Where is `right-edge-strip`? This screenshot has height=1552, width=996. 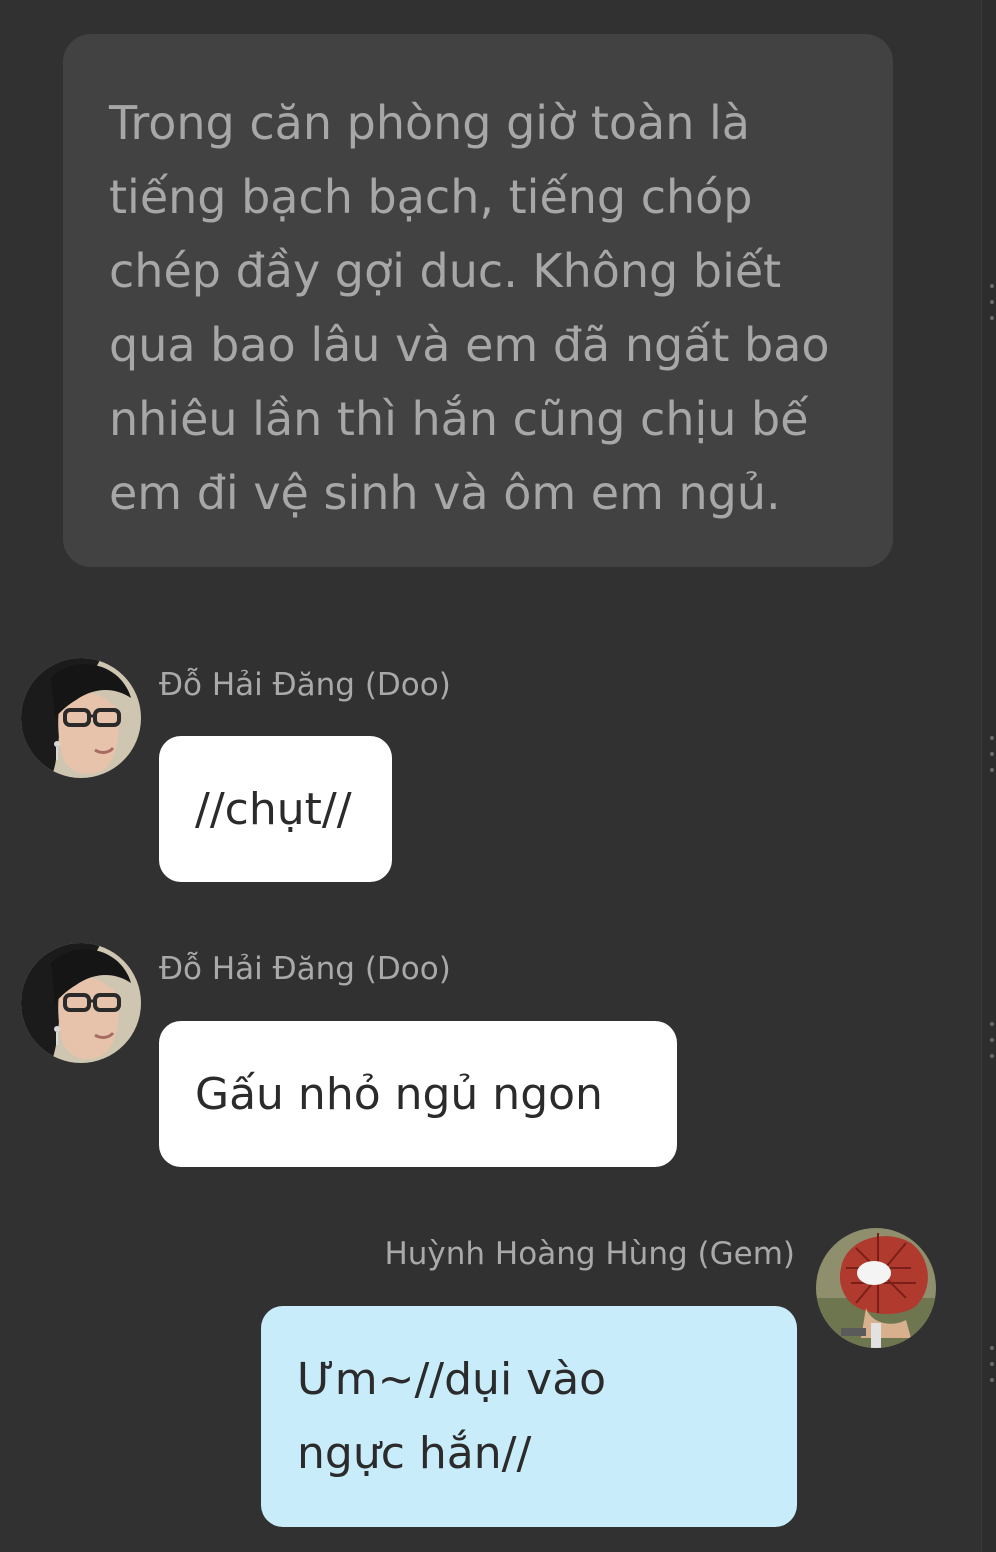 right-edge-strip is located at coordinates (988, 776).